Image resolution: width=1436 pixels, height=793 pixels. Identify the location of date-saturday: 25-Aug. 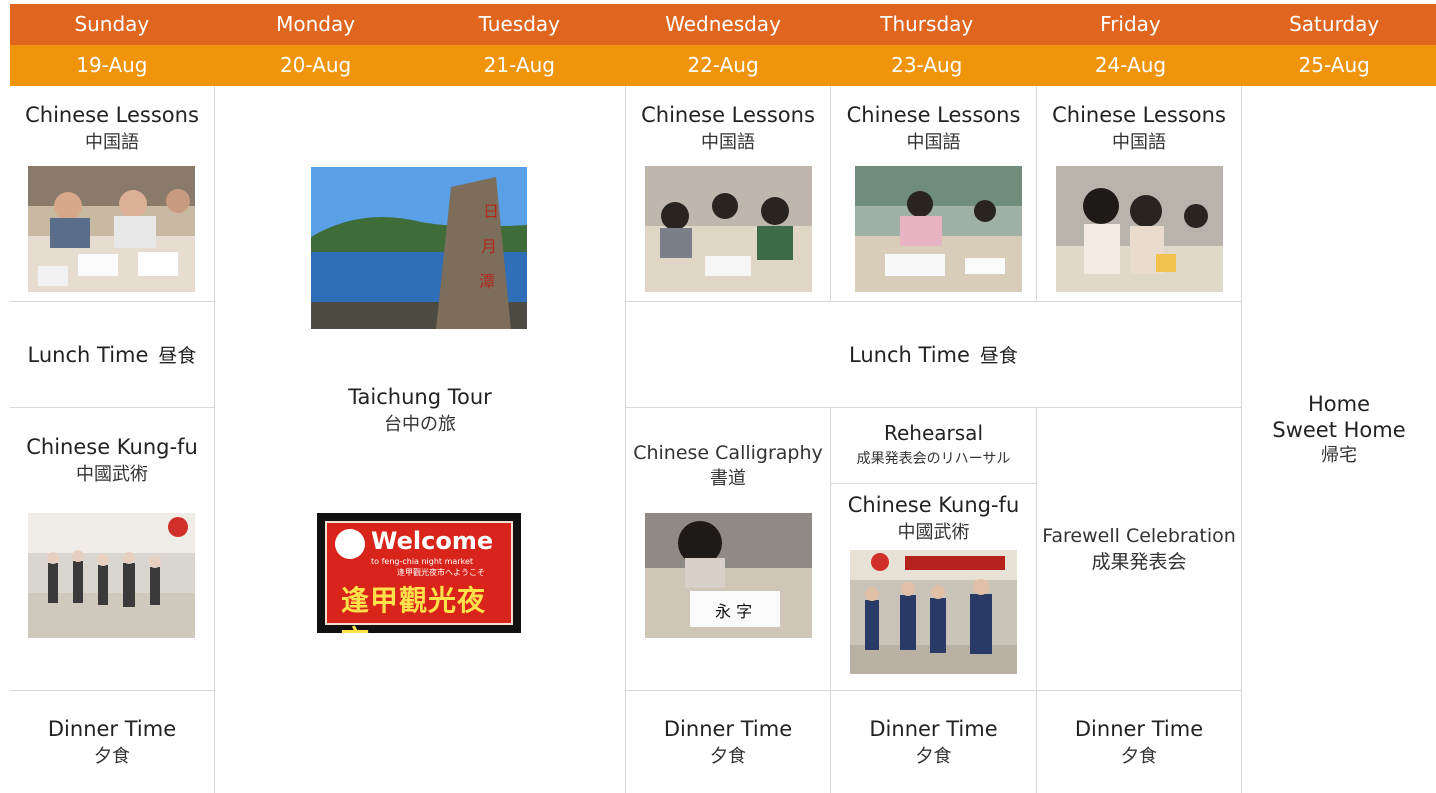
(1334, 65).